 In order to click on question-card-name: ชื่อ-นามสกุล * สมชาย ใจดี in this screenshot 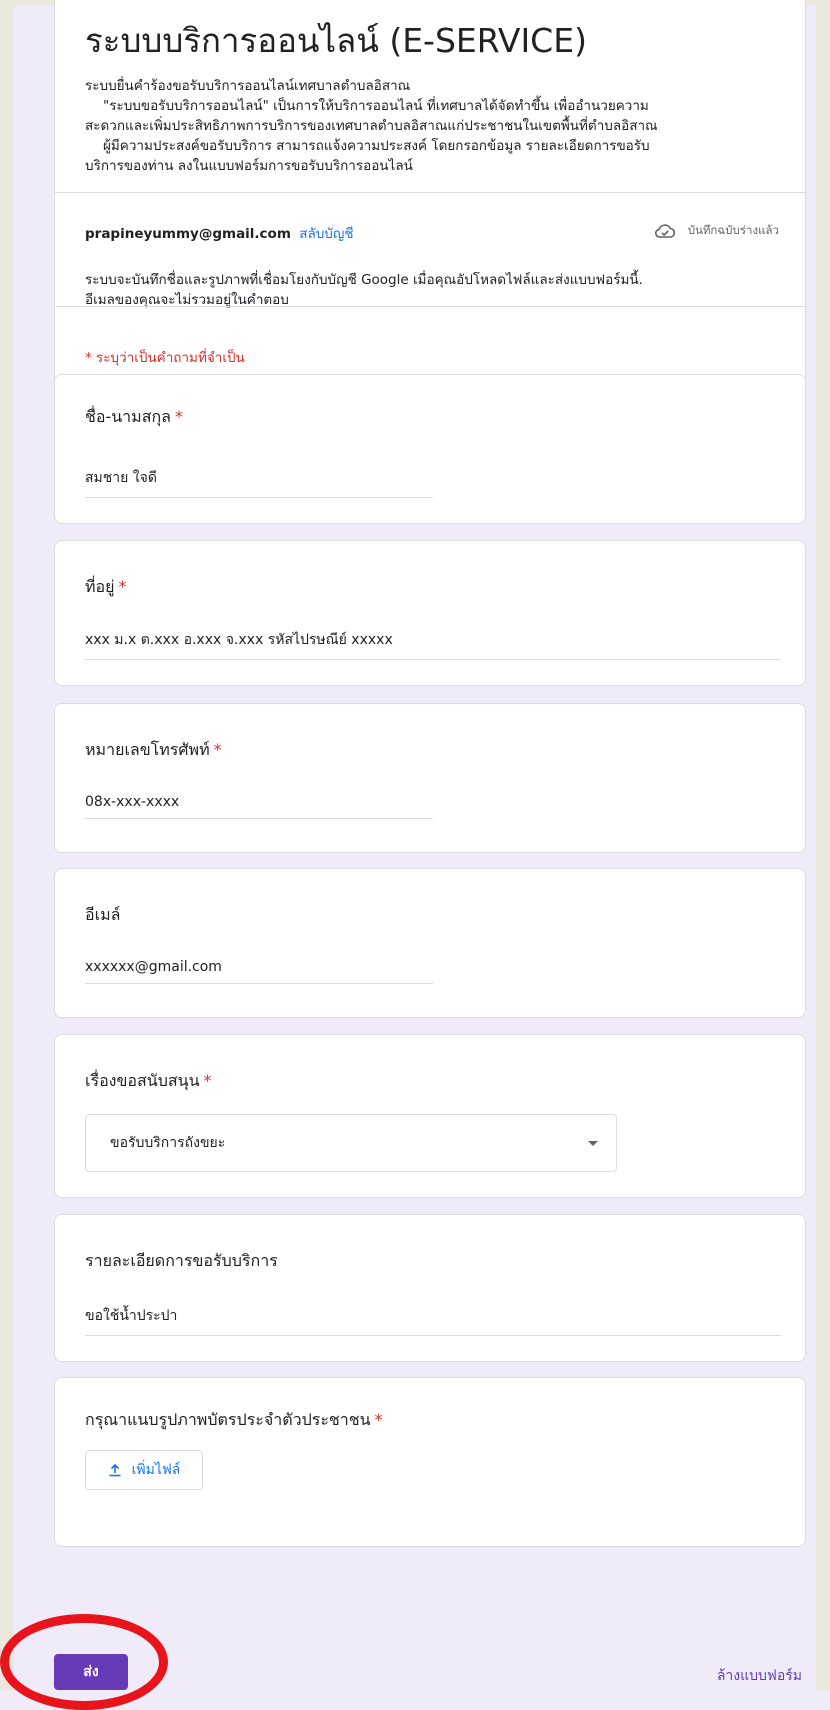, I will do `click(430, 449)`.